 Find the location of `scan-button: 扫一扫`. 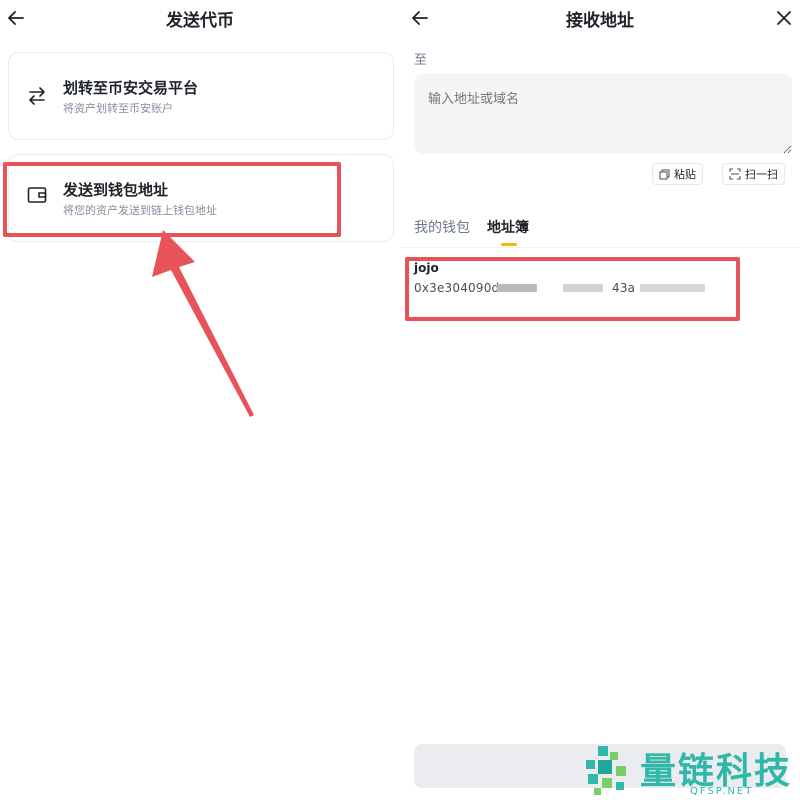

scan-button: 扫一扫 is located at coordinates (753, 174).